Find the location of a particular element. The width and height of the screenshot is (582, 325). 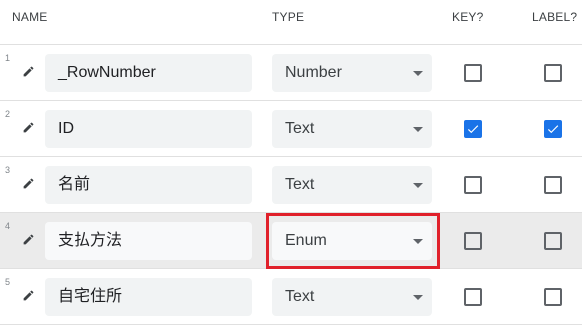

table-header: NAME TYPE KEY? LABEL? is located at coordinates (291, 22).